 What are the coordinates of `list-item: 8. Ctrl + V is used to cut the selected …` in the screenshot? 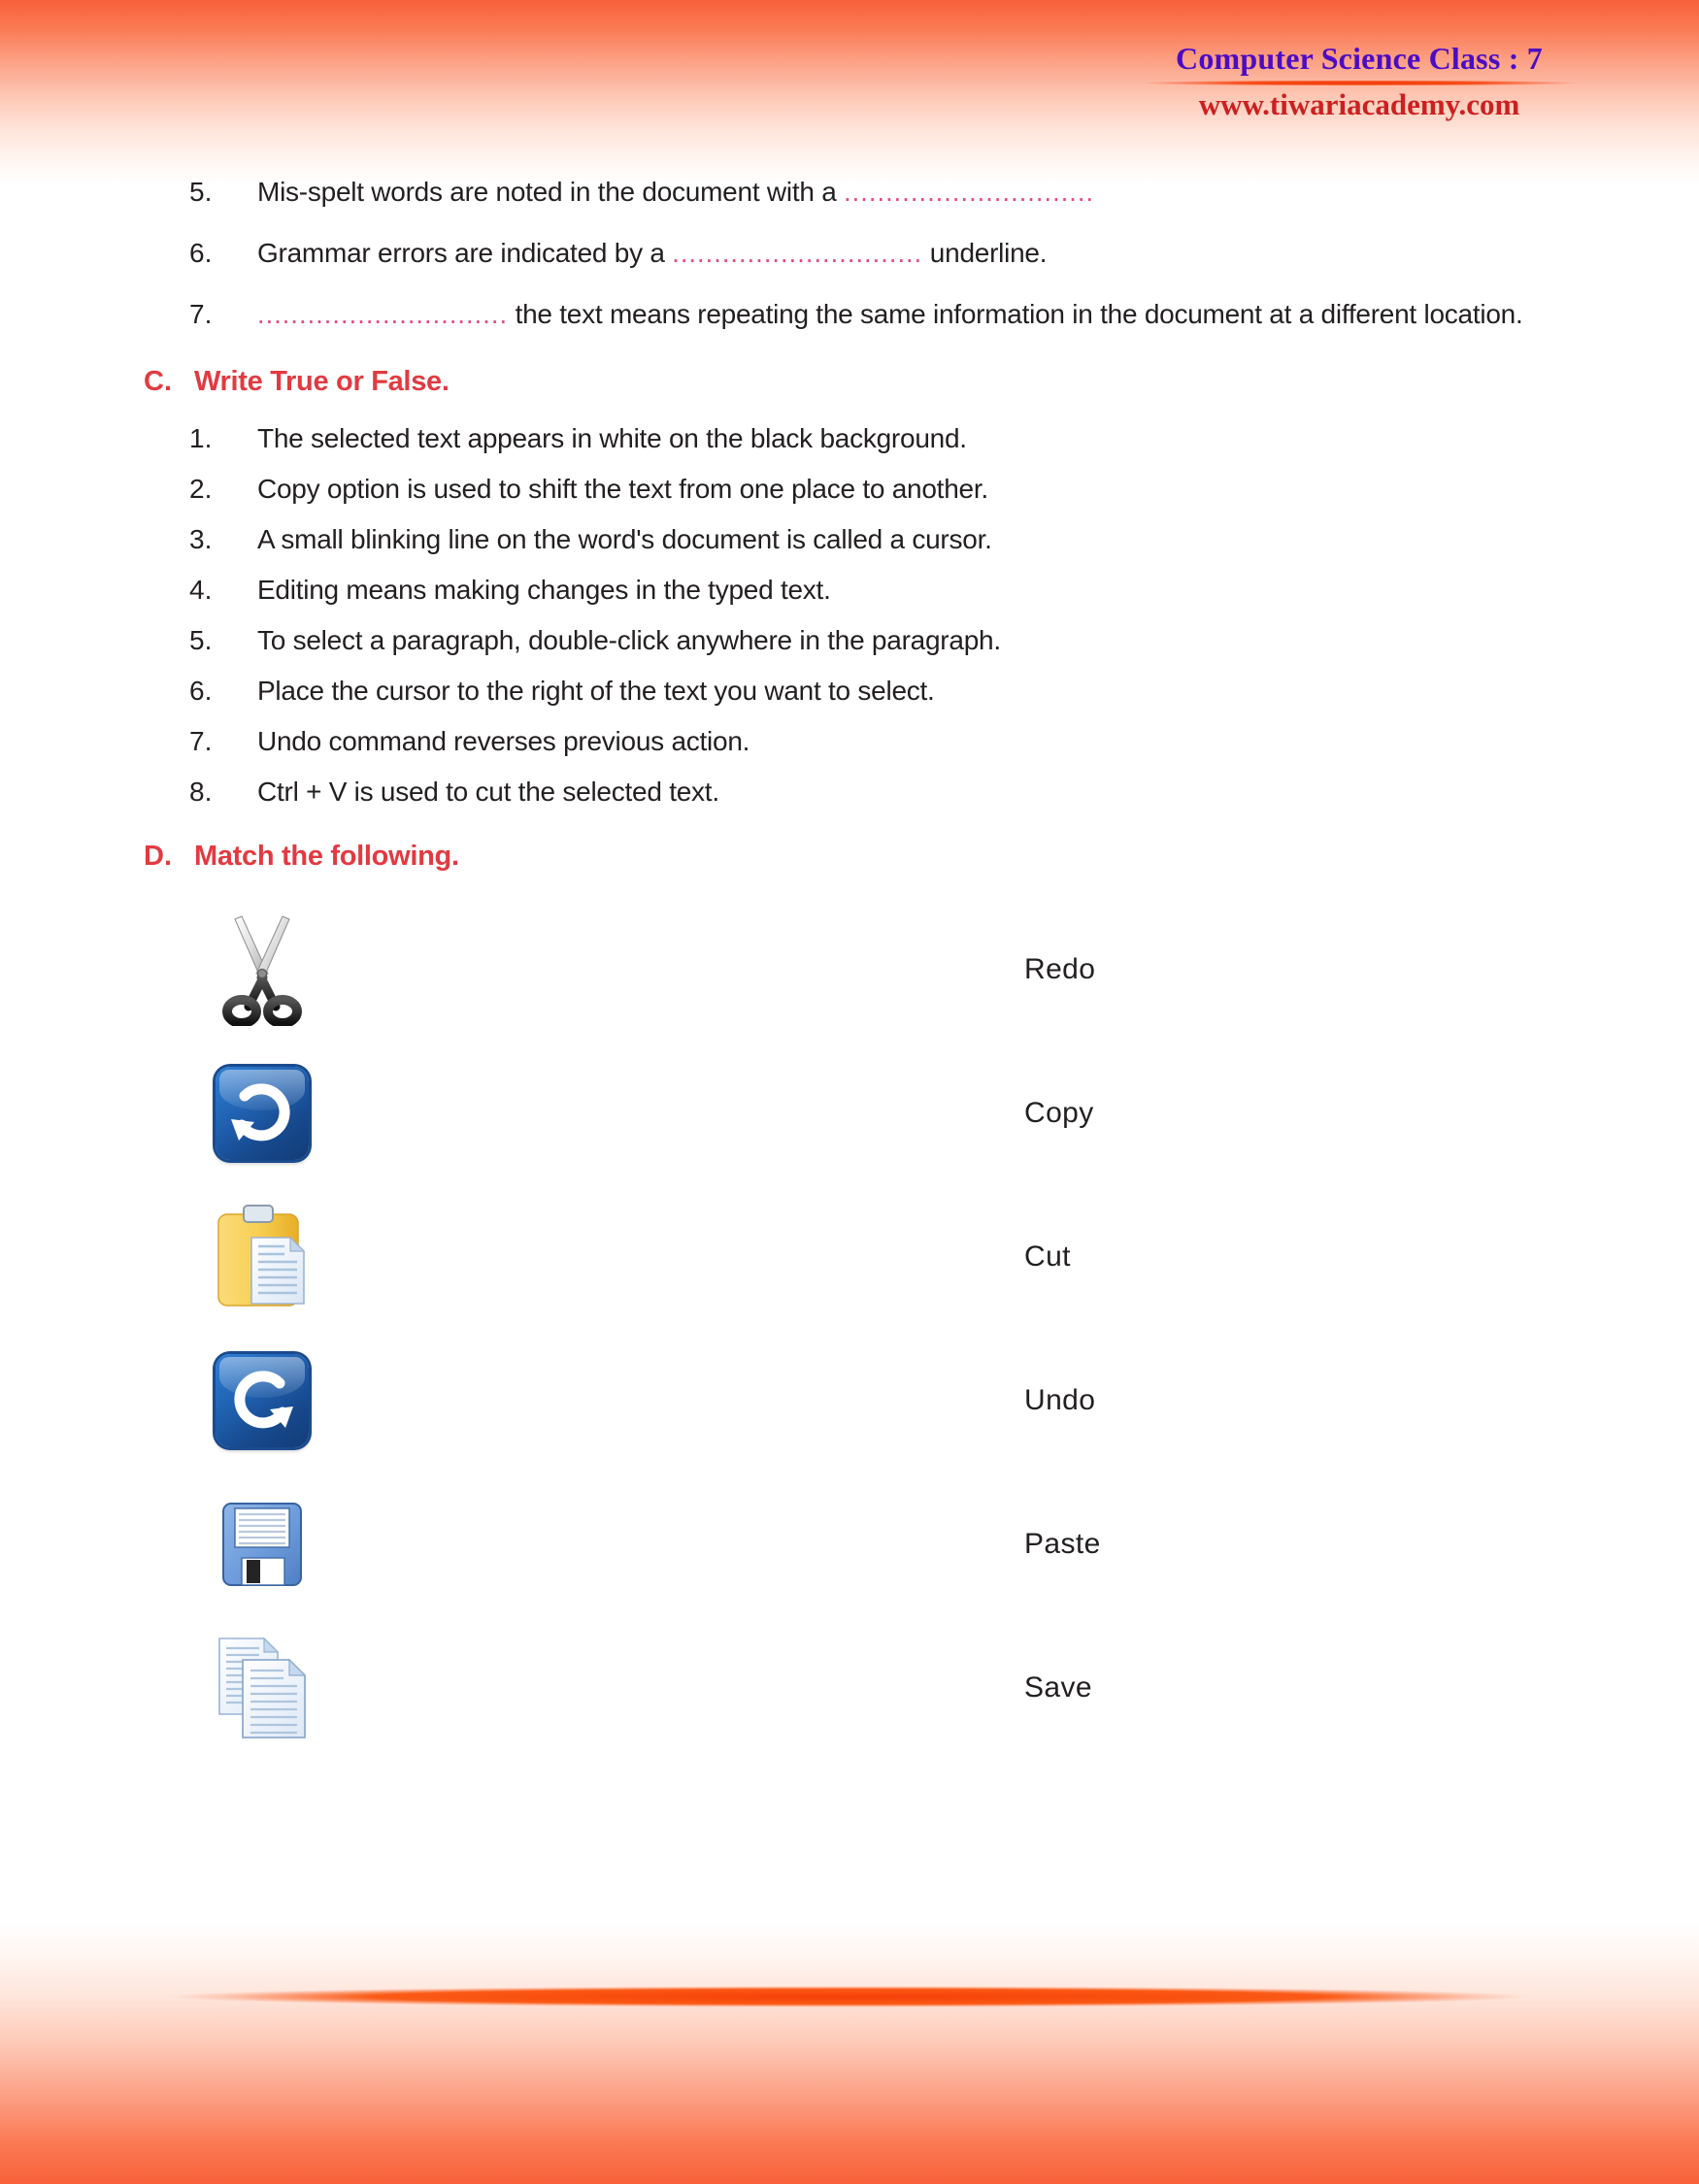 It's located at (849, 792).